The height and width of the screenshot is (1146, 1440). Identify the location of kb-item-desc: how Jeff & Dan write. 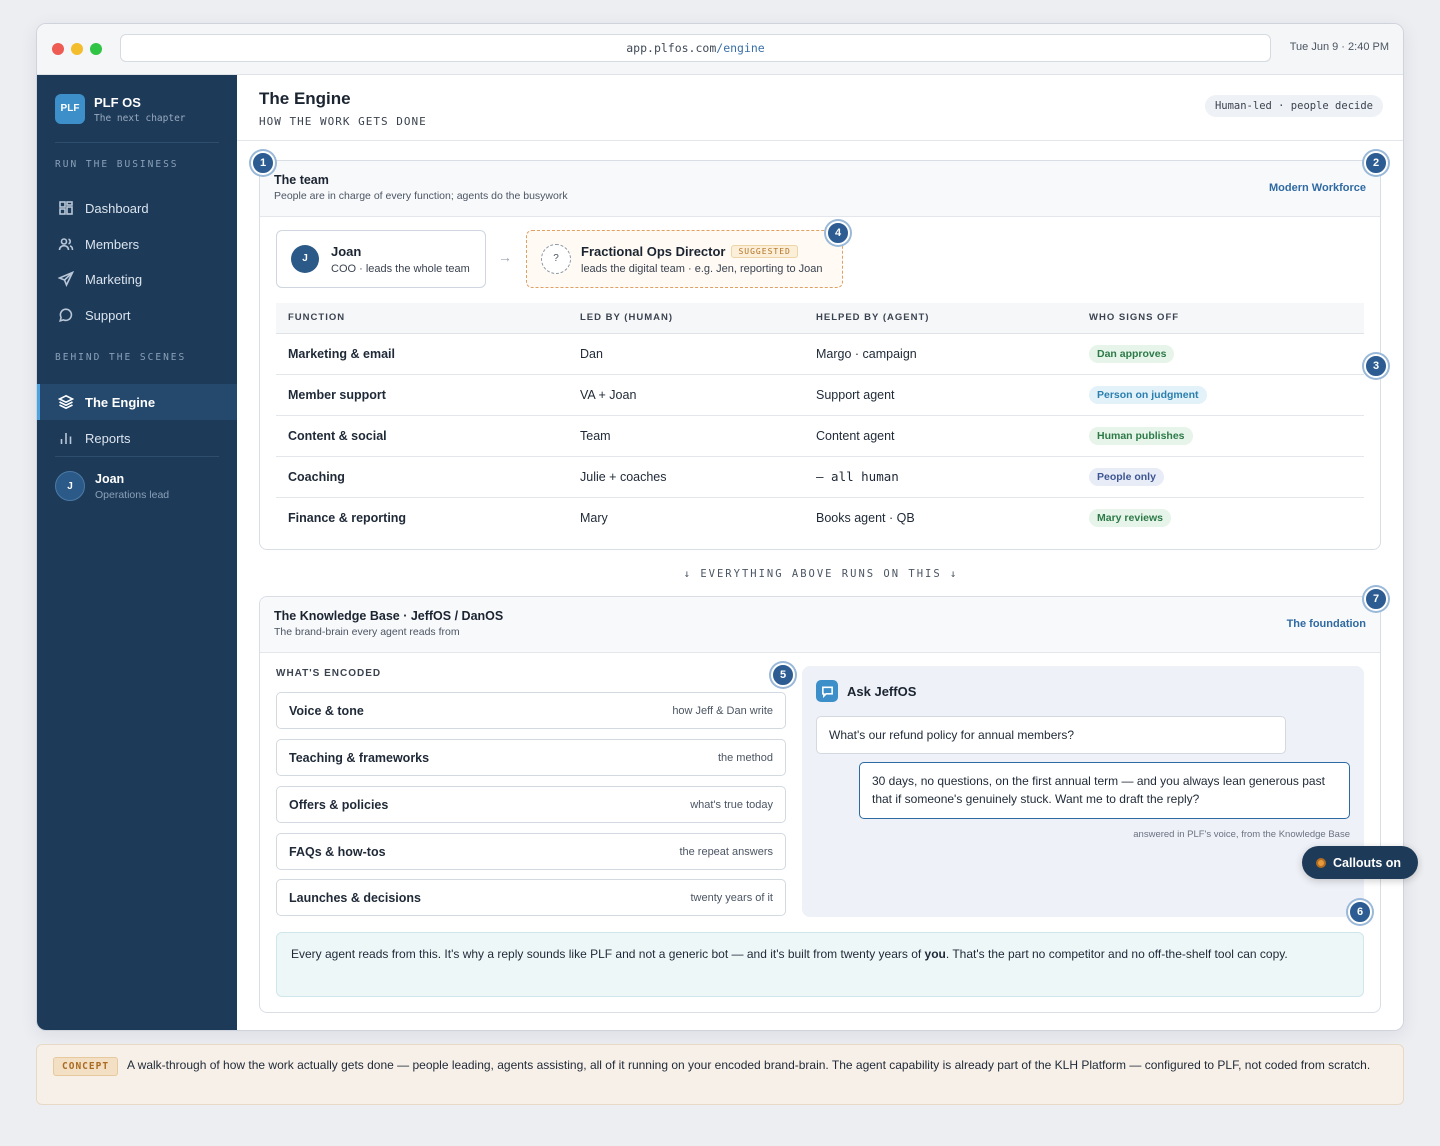
(722, 710).